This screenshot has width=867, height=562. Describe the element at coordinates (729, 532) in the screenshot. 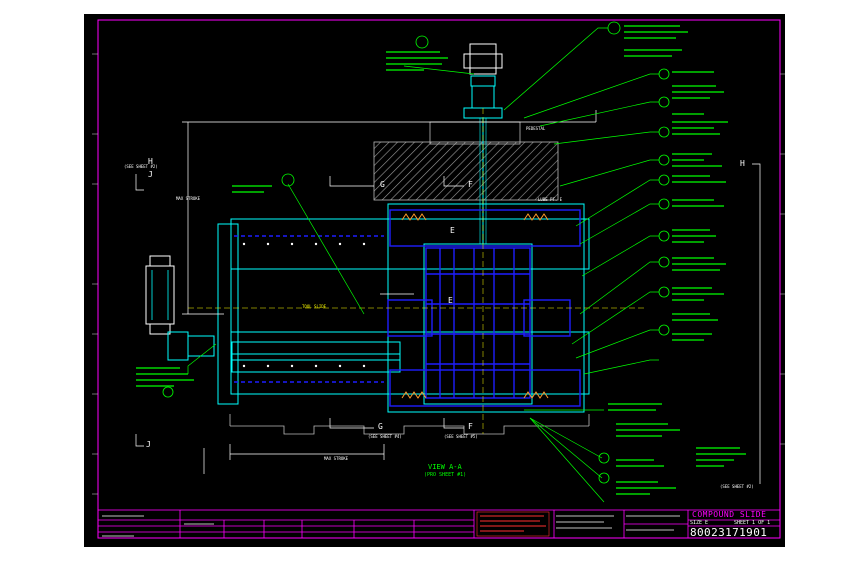

I see `title-block-drawing-number: 80023171901` at that location.